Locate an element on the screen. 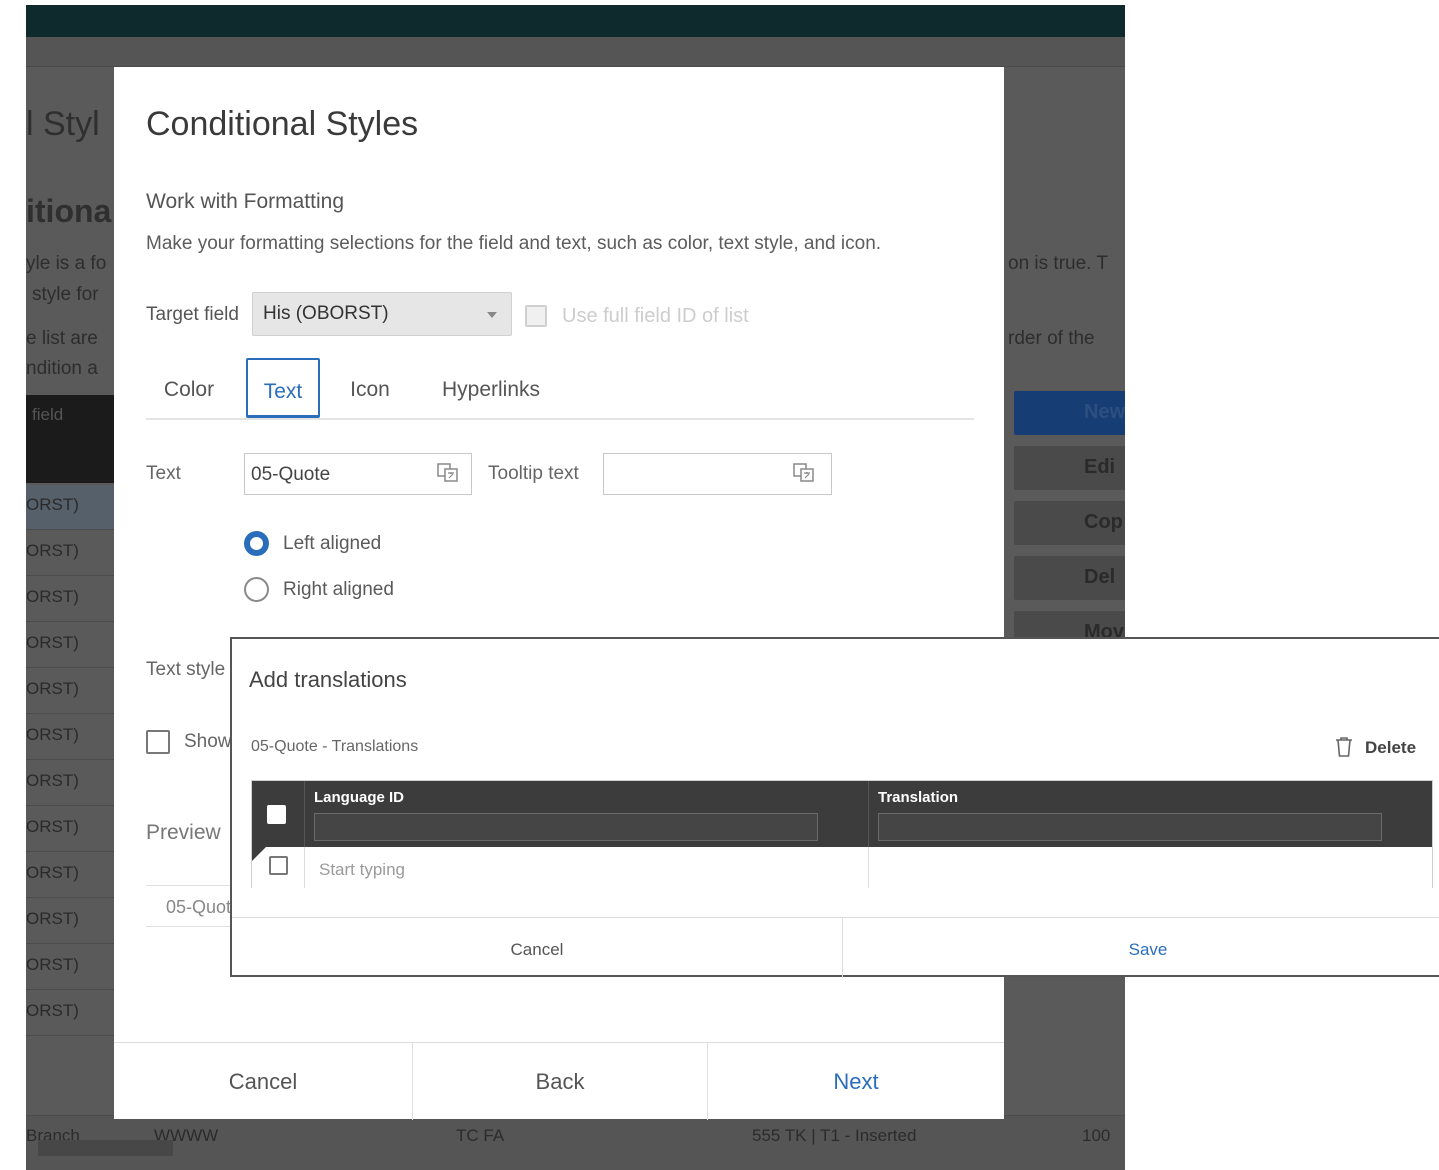 This screenshot has width=1439, height=1170. bg-page-subtitle: itiona is located at coordinates (69, 211).